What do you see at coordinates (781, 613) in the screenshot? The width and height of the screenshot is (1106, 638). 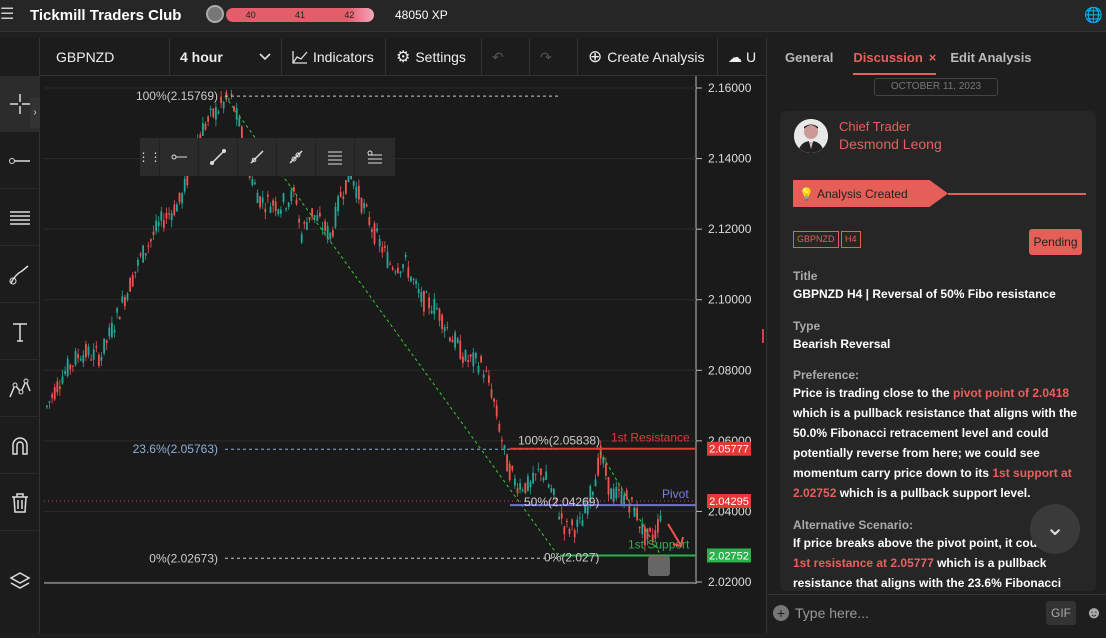 I see `add-attachment-icon: +` at bounding box center [781, 613].